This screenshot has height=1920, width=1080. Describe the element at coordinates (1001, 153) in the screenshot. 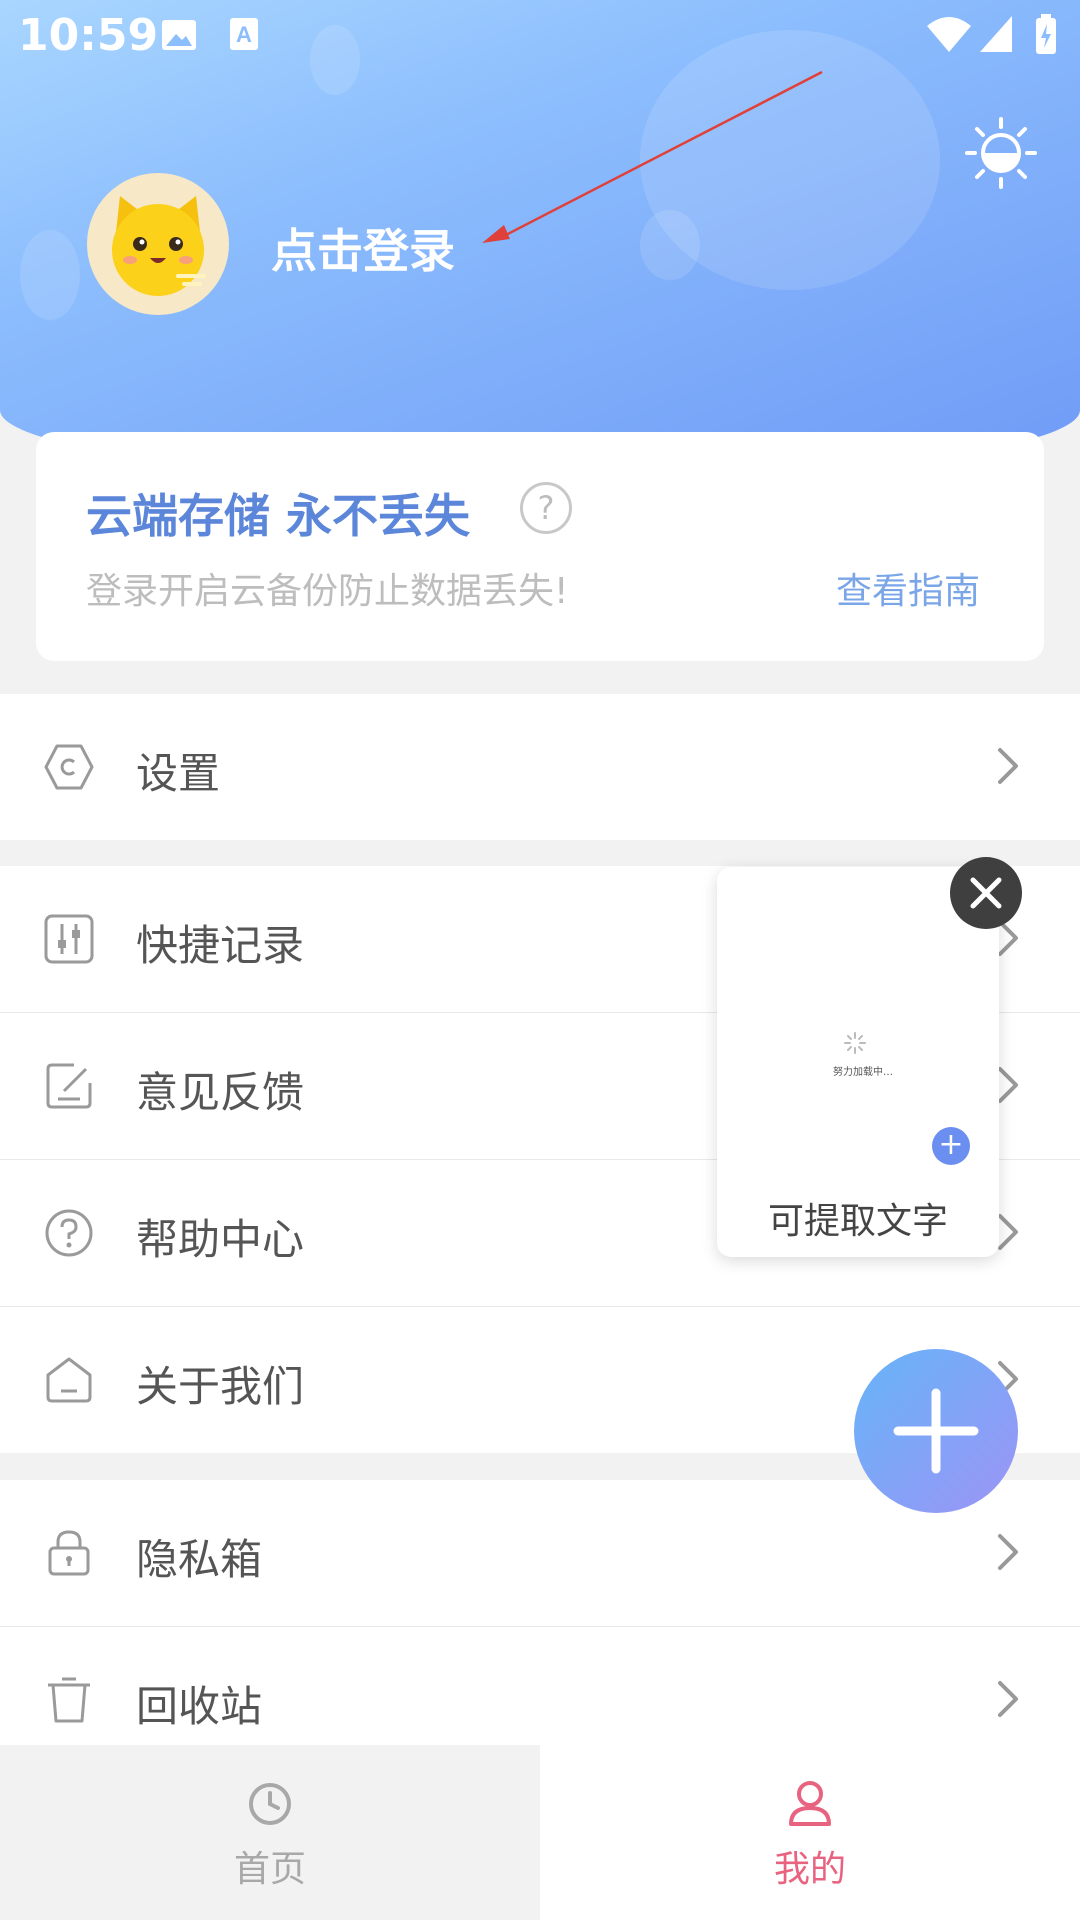

I see `theme-toggle-icon` at that location.